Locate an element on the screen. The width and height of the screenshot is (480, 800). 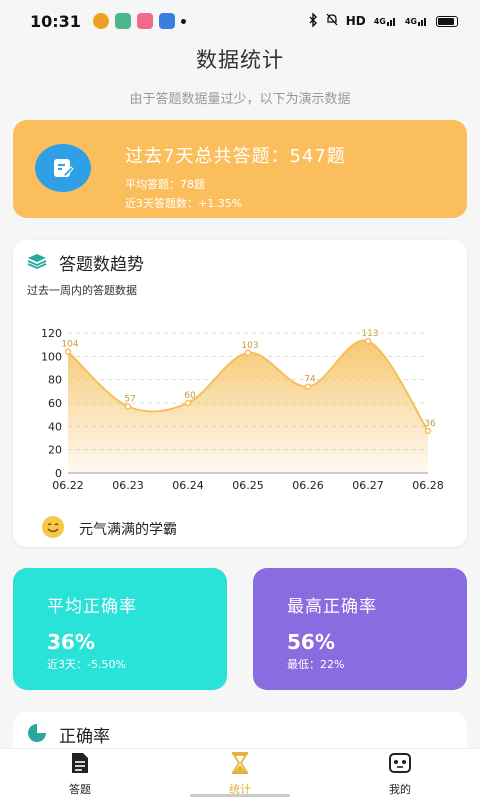
dot-icon is located at coordinates (183, 21).